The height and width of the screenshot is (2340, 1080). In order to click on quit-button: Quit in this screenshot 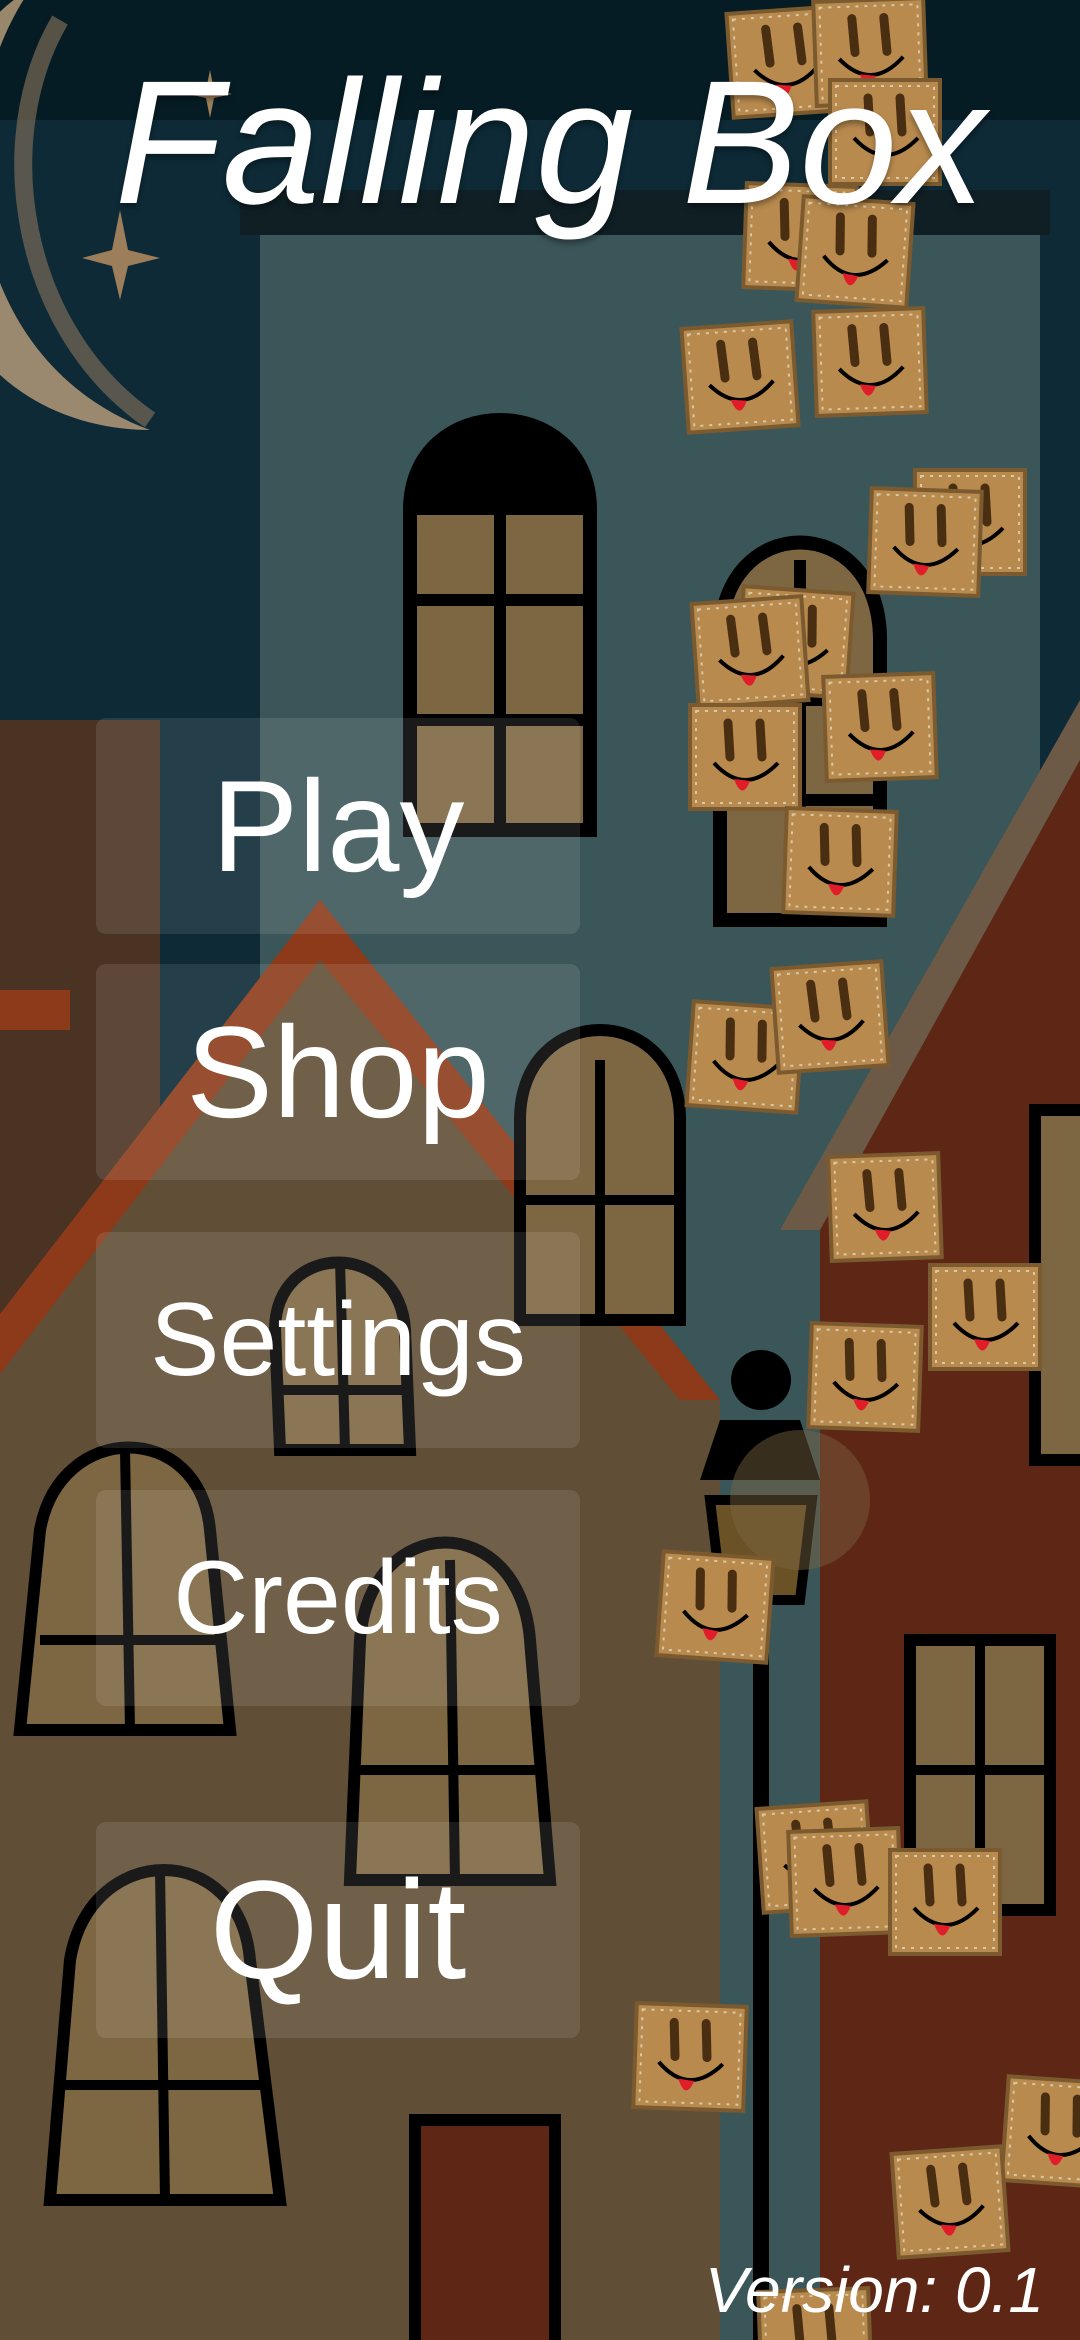, I will do `click(338, 1930)`.